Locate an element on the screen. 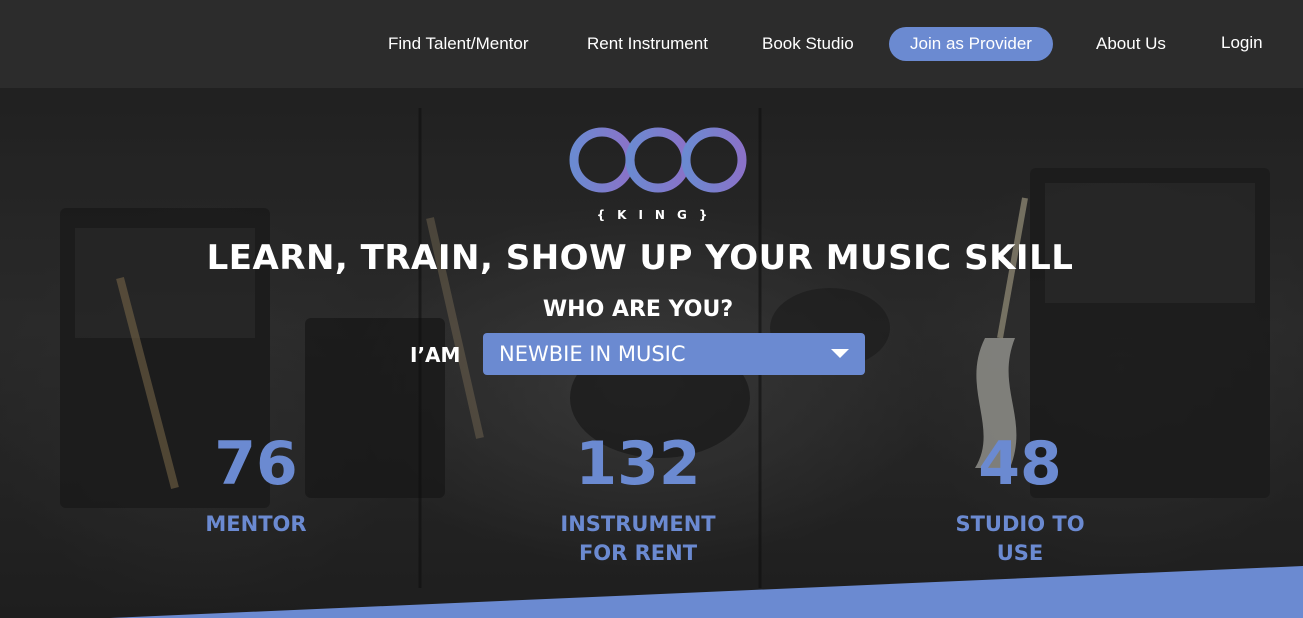  stat-label-line1: INSTRUMENT is located at coordinates (638, 524).